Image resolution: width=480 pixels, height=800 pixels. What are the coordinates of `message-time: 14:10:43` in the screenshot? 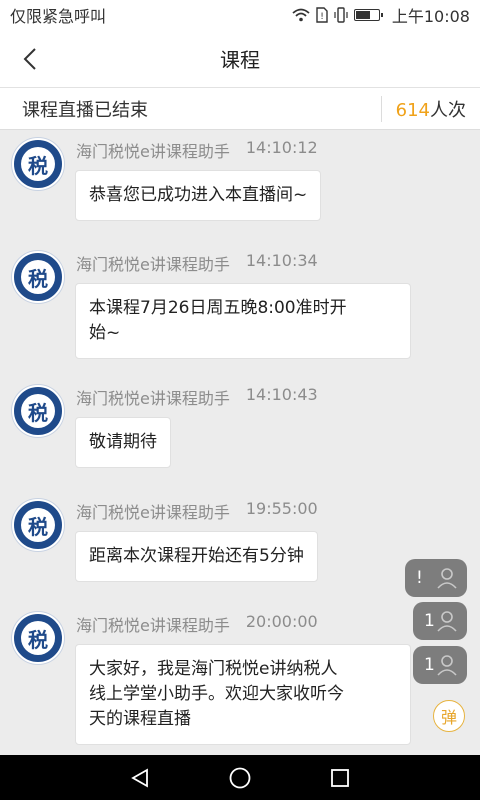 It's located at (281, 394).